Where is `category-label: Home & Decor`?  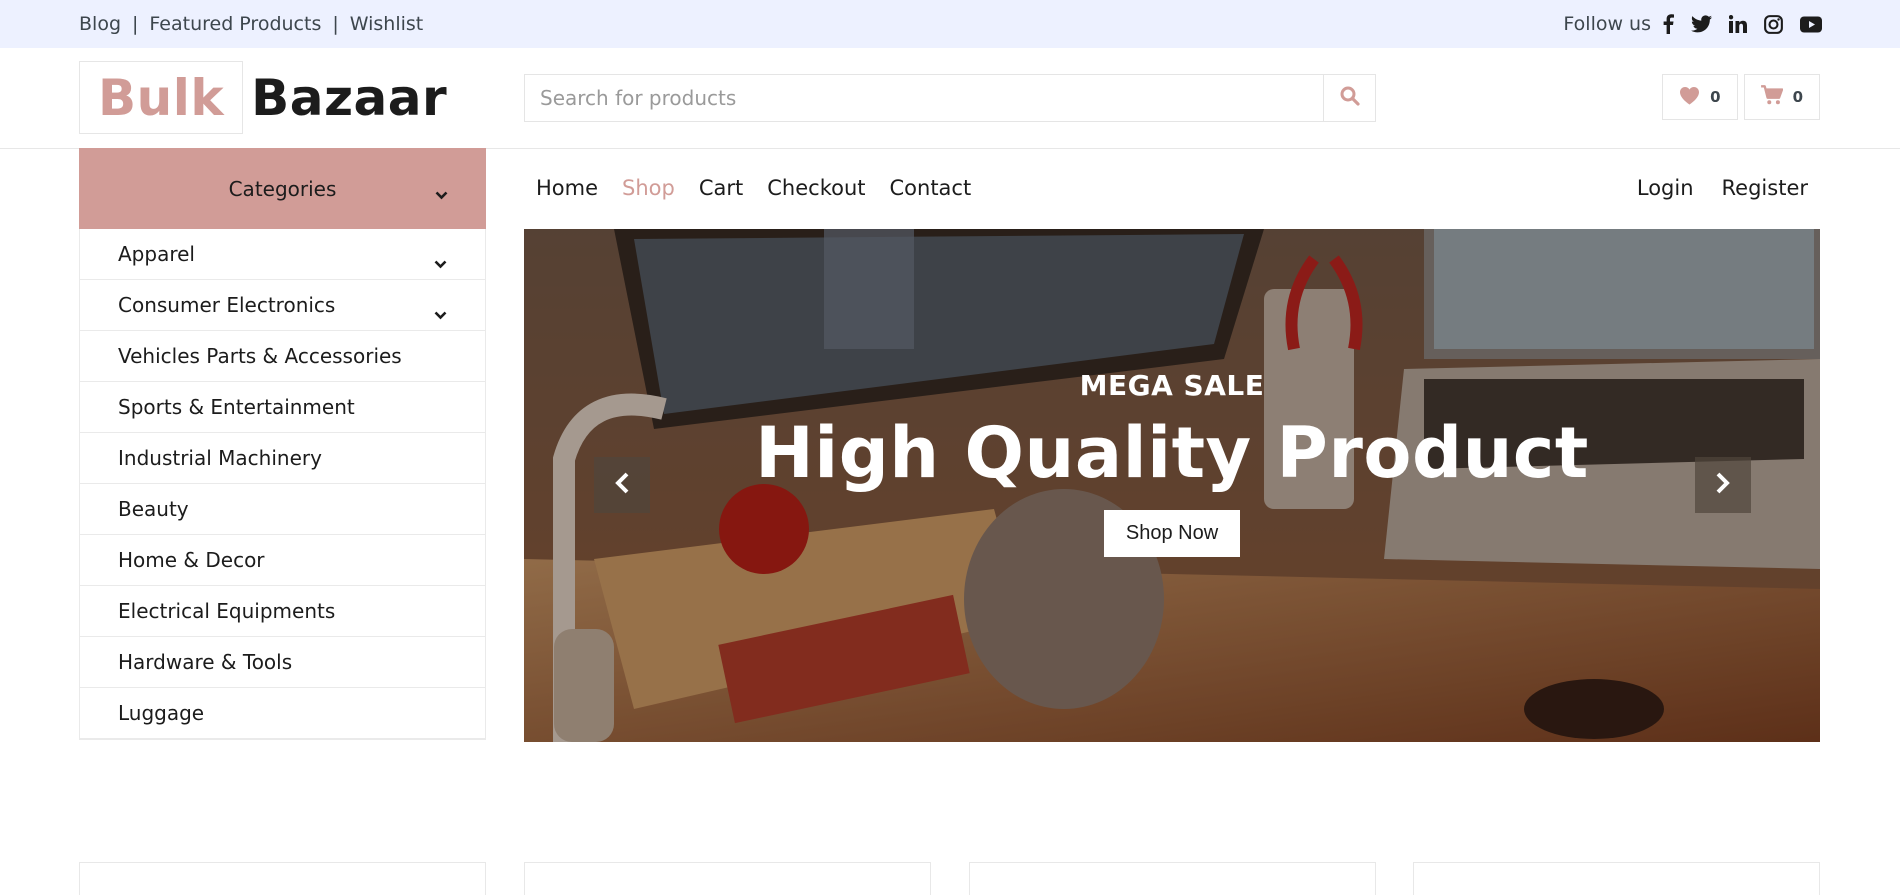
category-label: Home & Decor is located at coordinates (191, 560).